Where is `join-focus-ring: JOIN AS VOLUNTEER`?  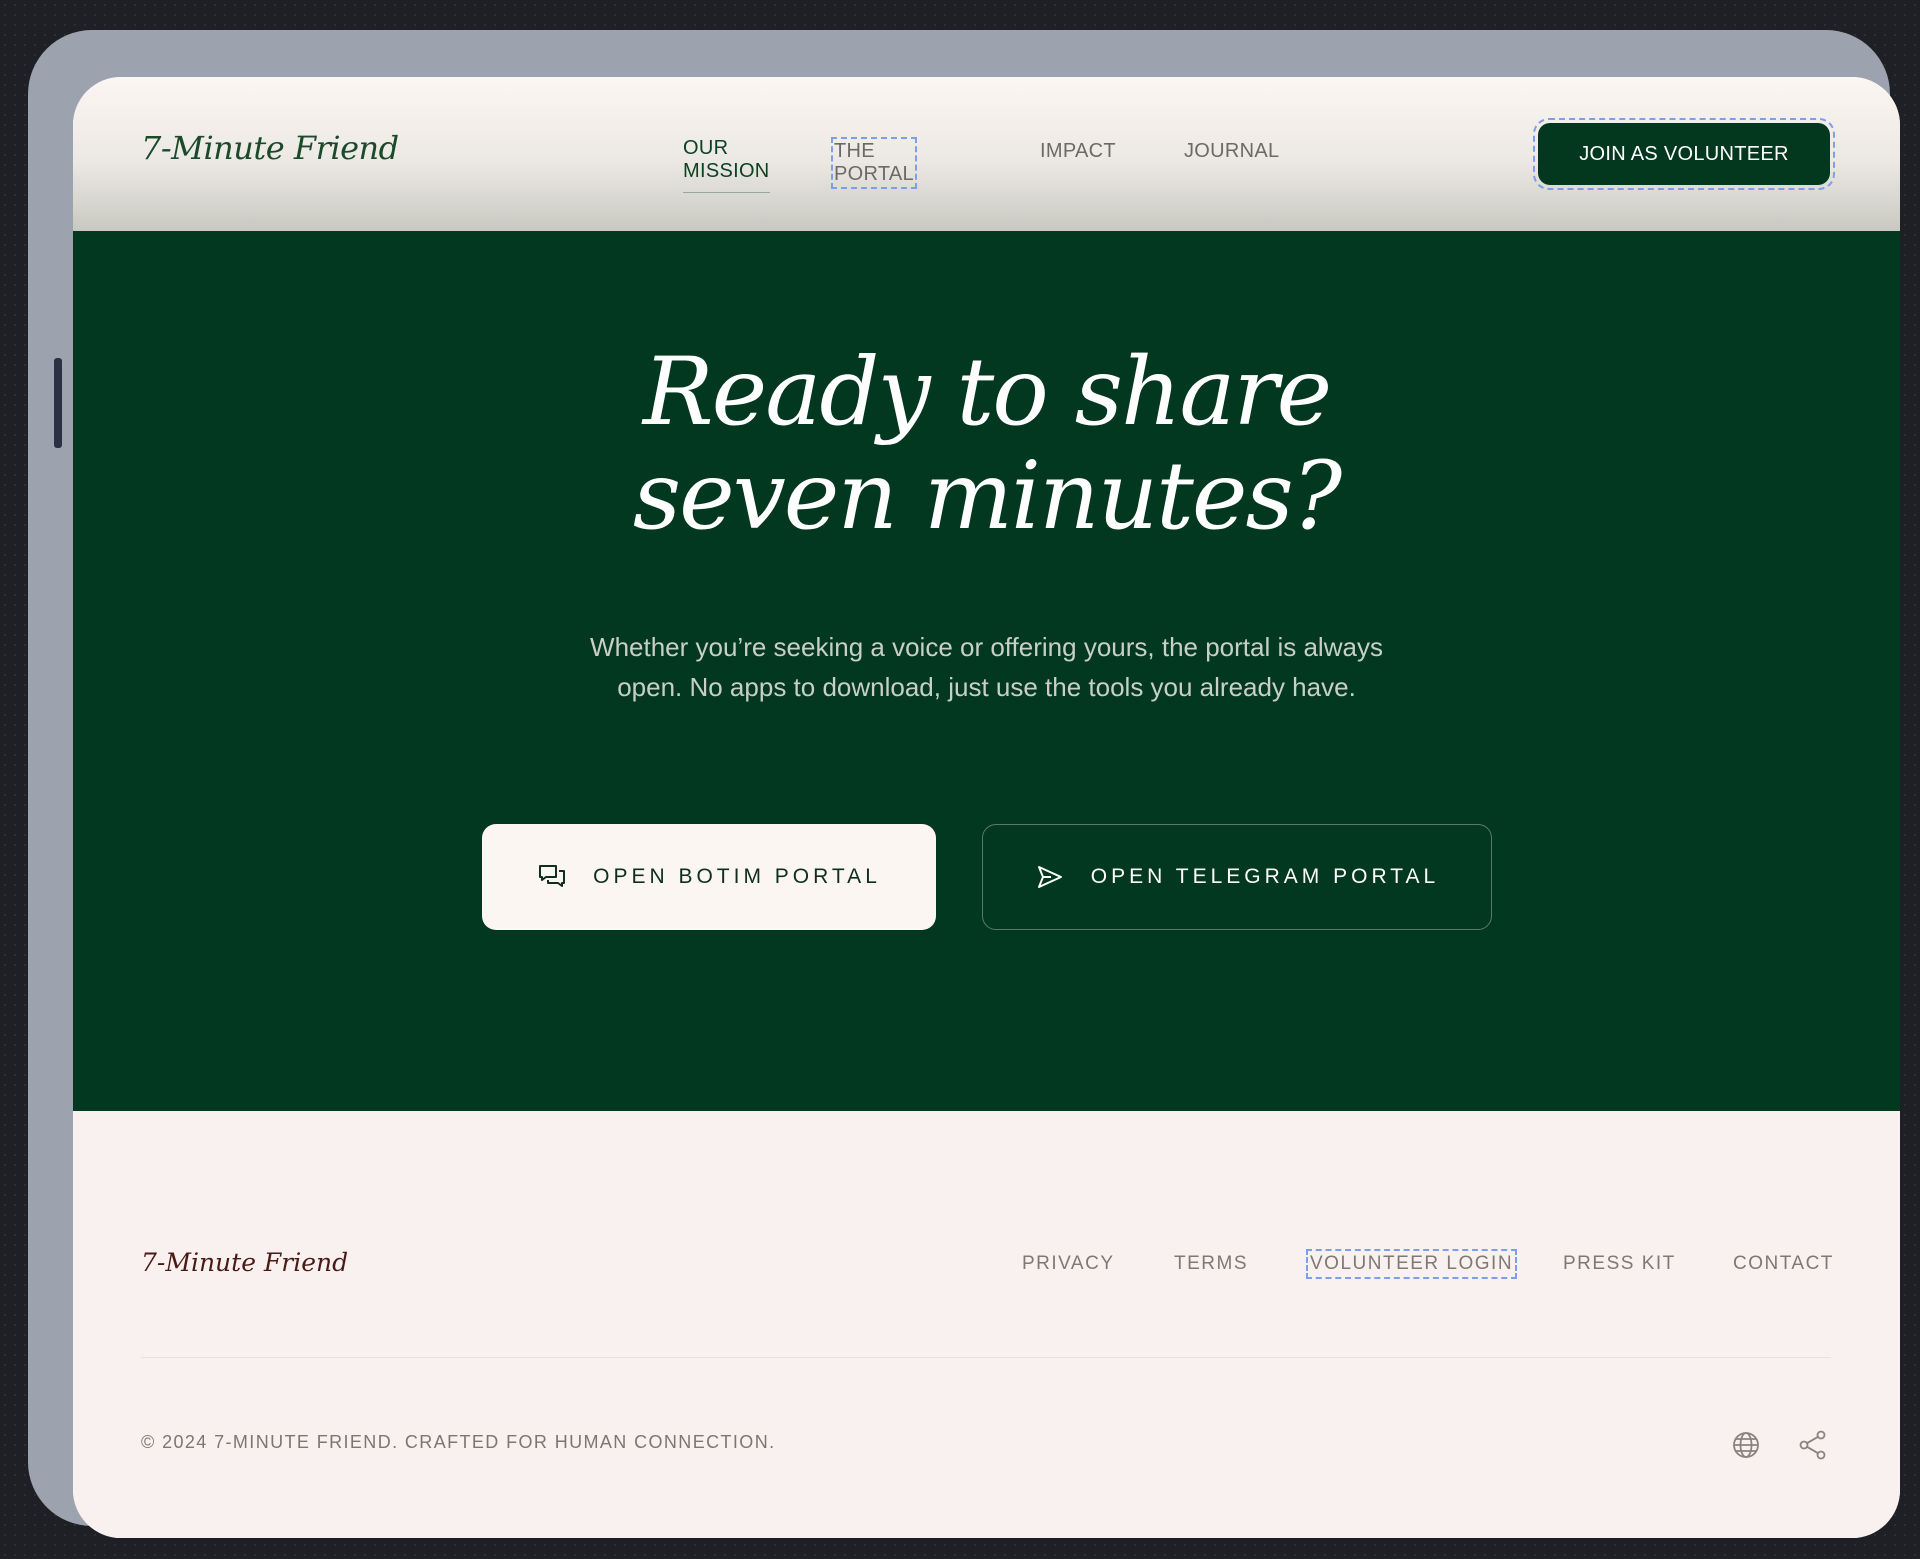
join-focus-ring: JOIN AS VOLUNTEER is located at coordinates (1684, 154).